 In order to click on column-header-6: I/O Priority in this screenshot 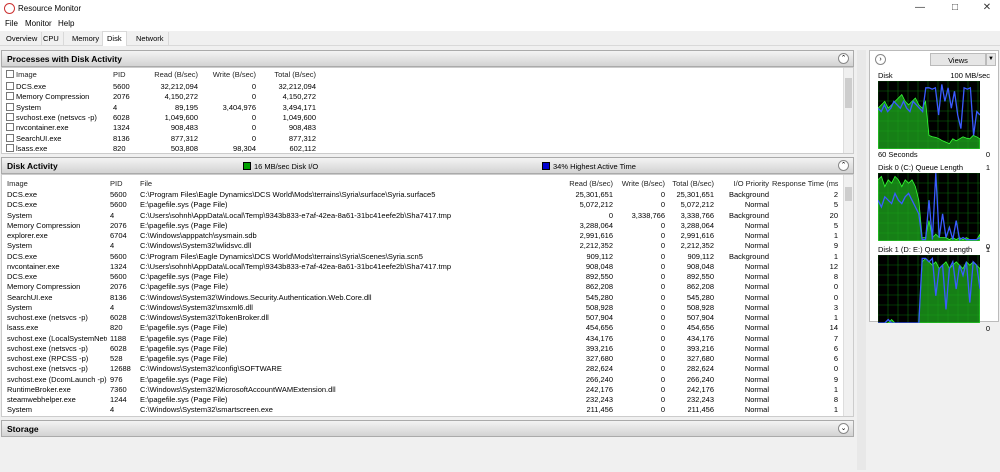, I will do `click(743, 183)`.